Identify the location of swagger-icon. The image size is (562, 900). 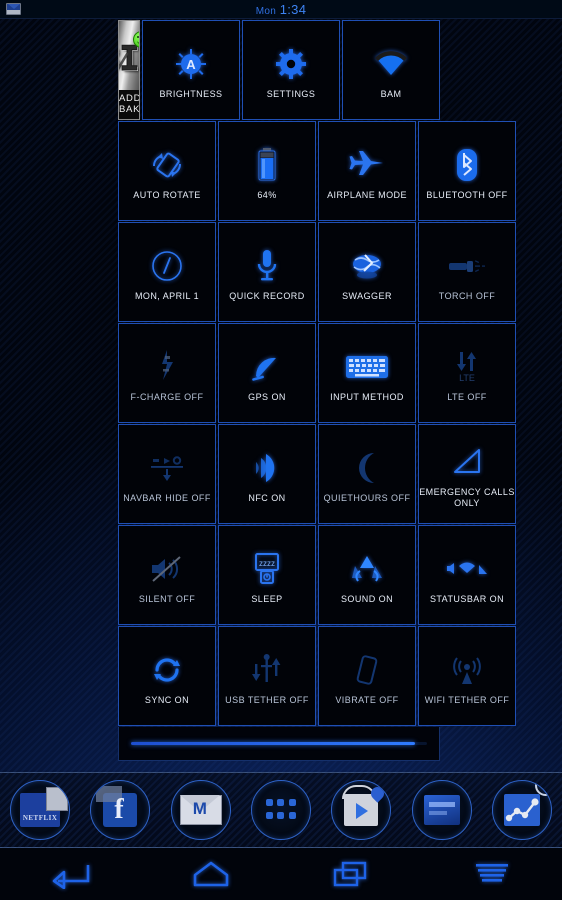
(367, 266).